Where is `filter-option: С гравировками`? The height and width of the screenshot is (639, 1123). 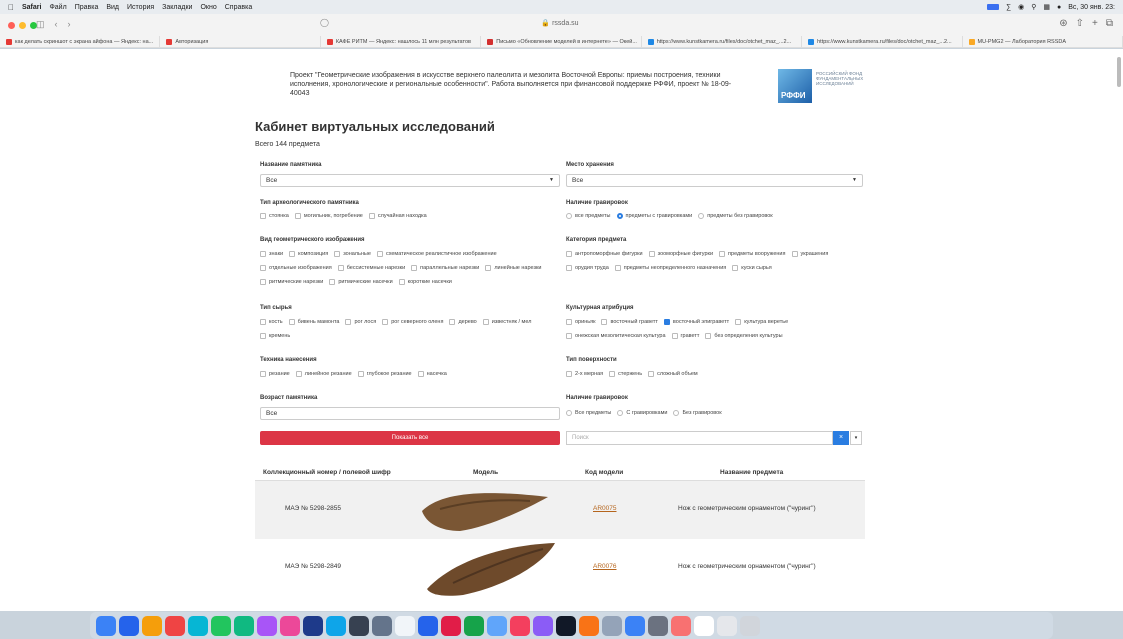
filter-option: С гравировками is located at coordinates (642, 413).